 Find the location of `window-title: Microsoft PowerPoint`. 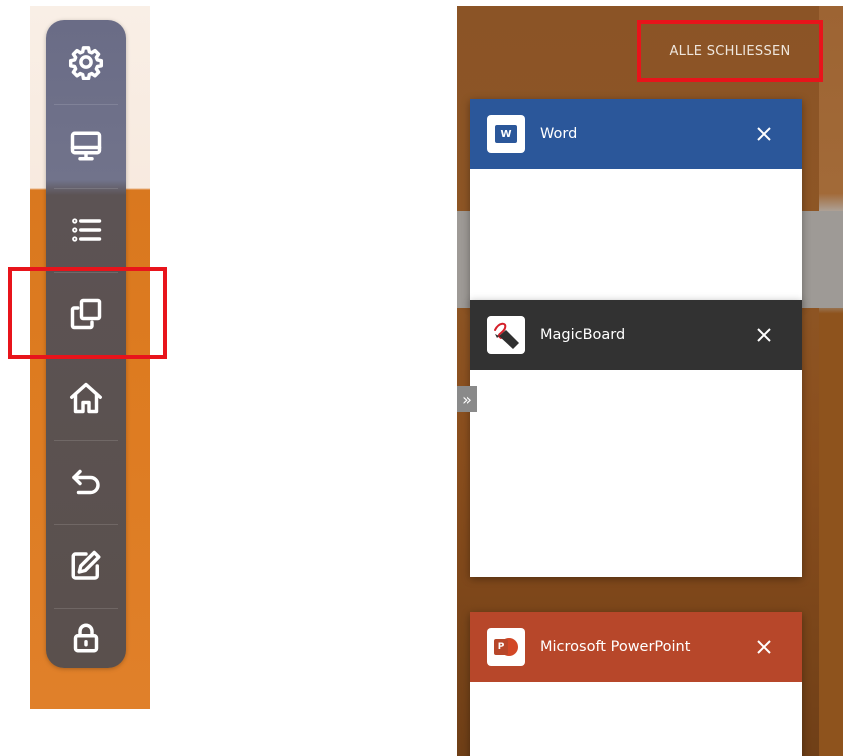

window-title: Microsoft PowerPoint is located at coordinates (615, 647).